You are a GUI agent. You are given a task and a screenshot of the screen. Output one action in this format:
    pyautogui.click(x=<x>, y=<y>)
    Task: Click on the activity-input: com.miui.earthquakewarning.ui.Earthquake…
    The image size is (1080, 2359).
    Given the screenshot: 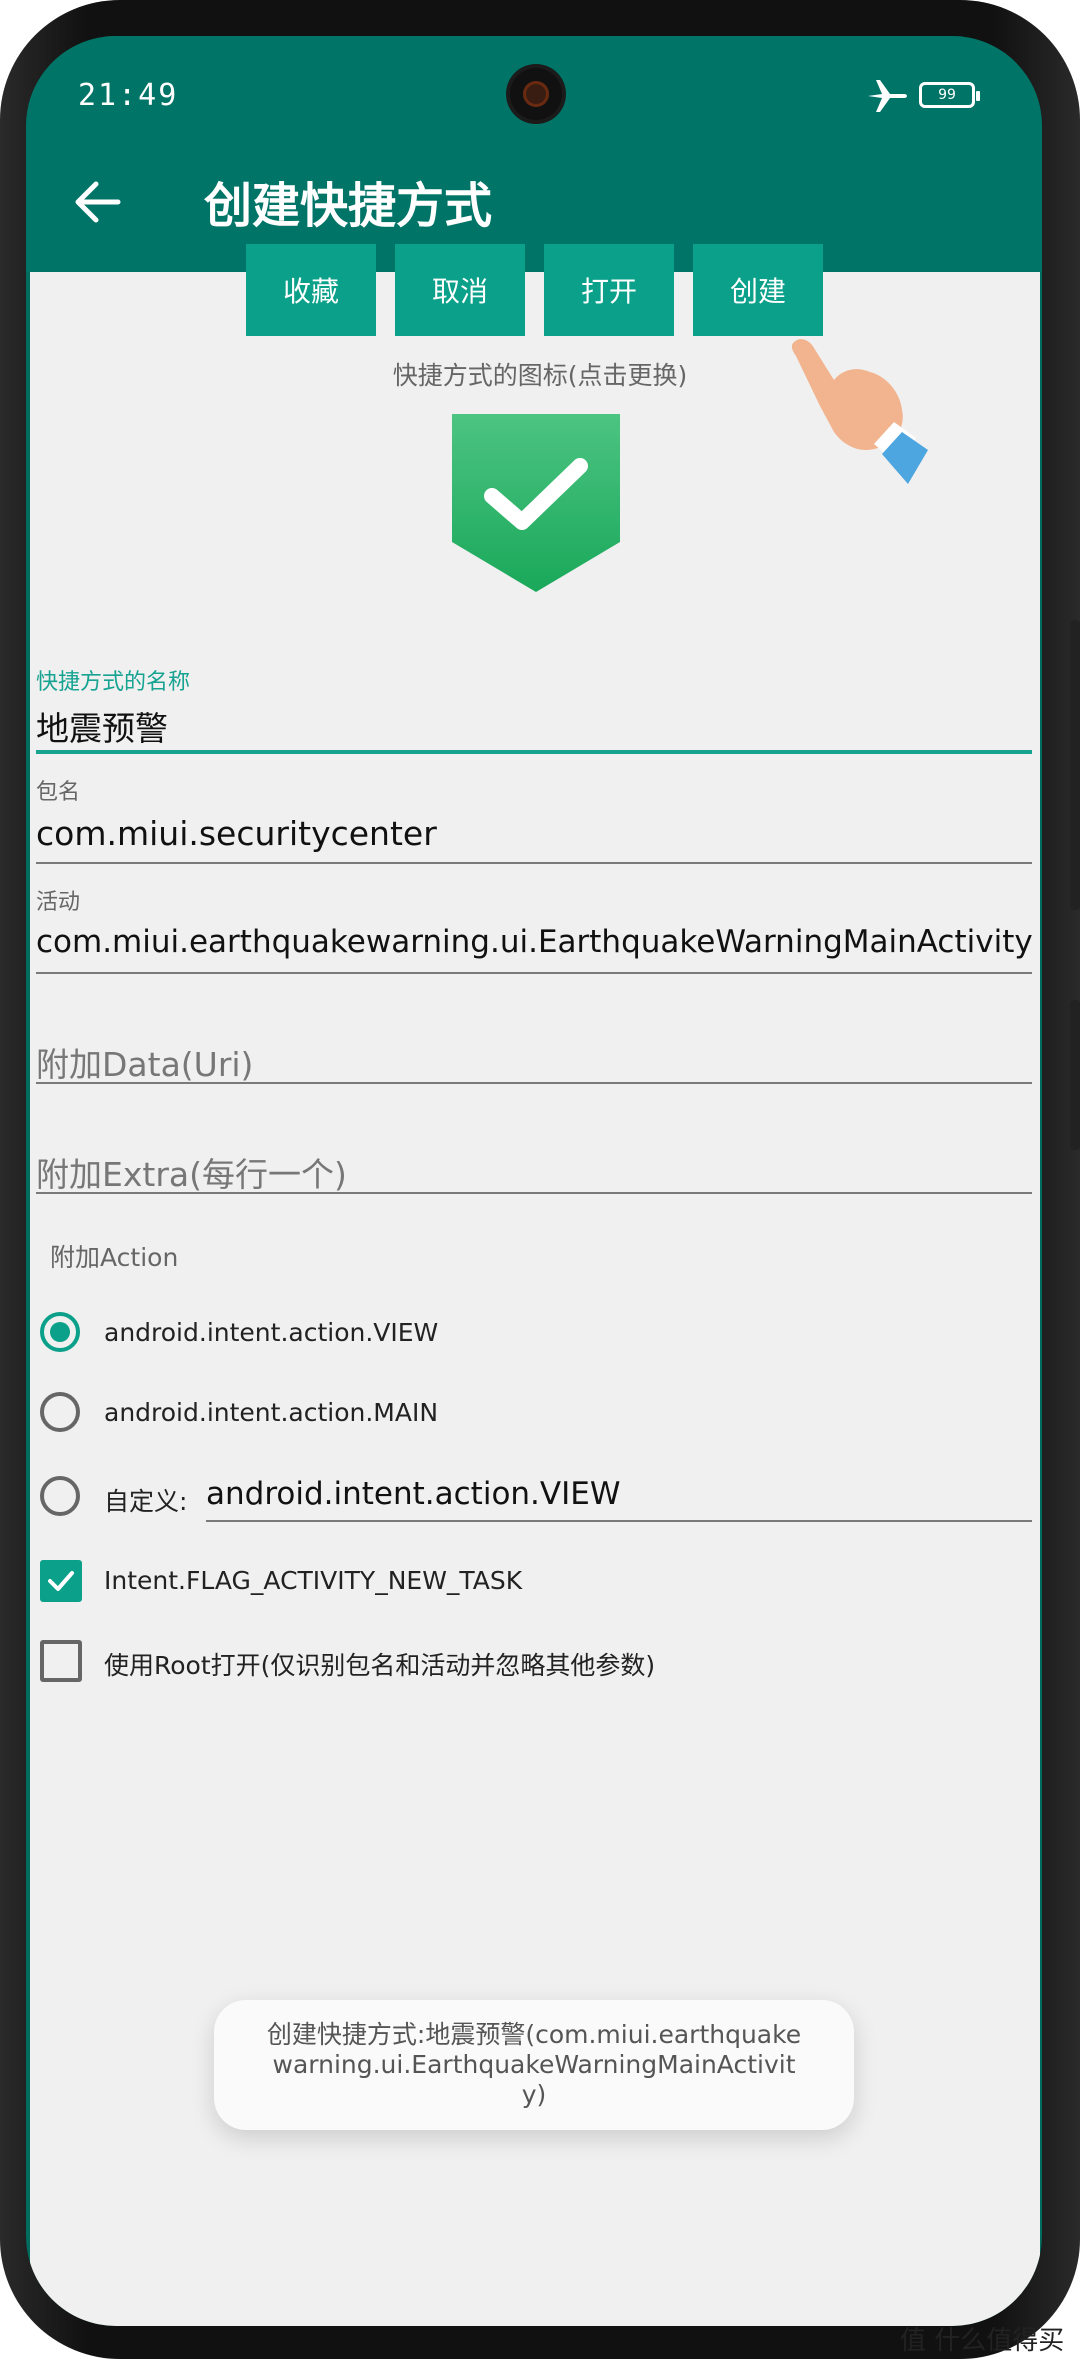 What is the action you would take?
    pyautogui.click(x=534, y=942)
    